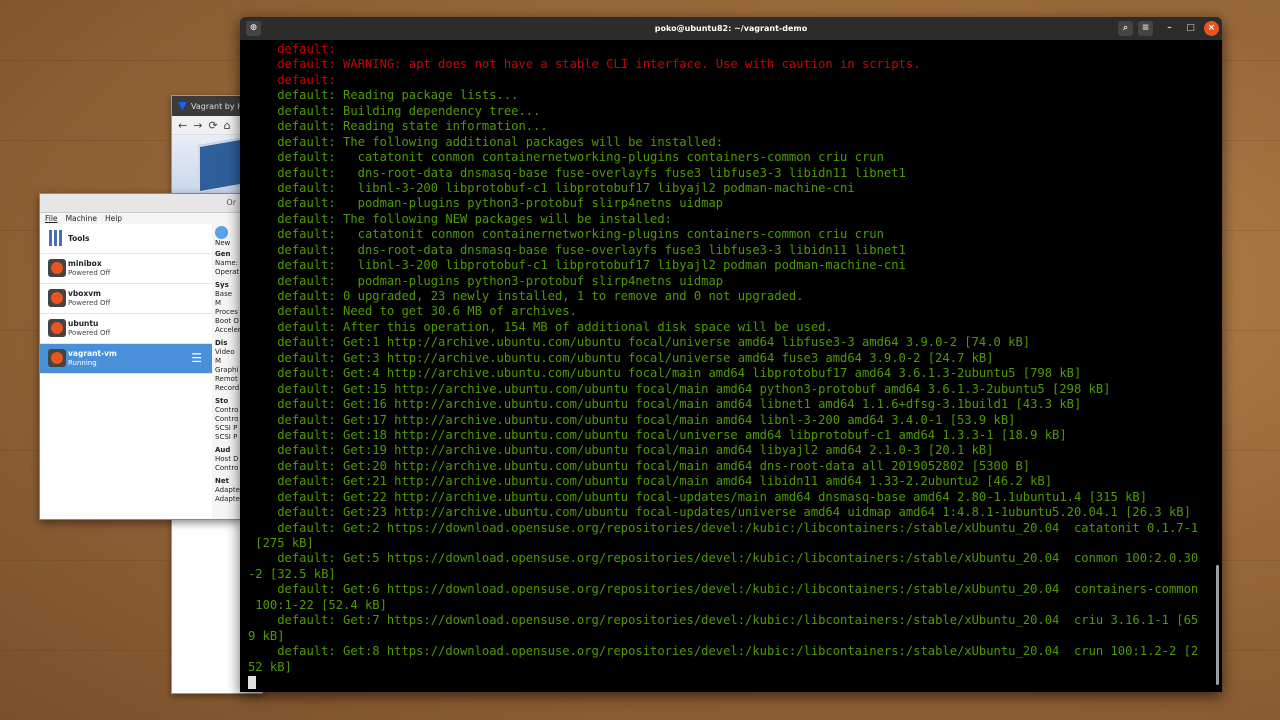 This screenshot has height=720, width=1280. Describe the element at coordinates (84, 293) in the screenshot. I see `vm-name: vboxvm` at that location.